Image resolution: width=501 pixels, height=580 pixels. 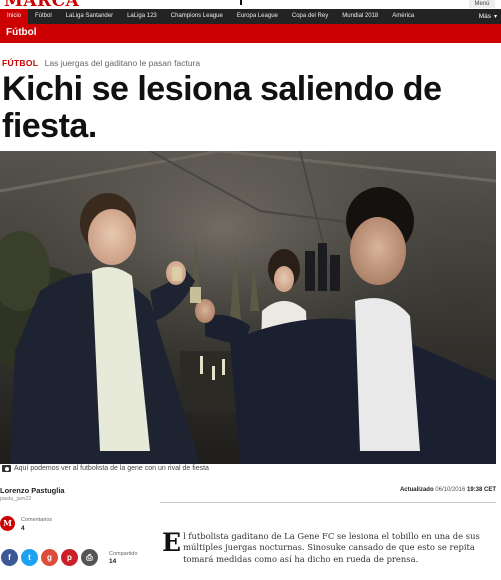 What do you see at coordinates (328, 502) in the screenshot?
I see `byline-divider` at bounding box center [328, 502].